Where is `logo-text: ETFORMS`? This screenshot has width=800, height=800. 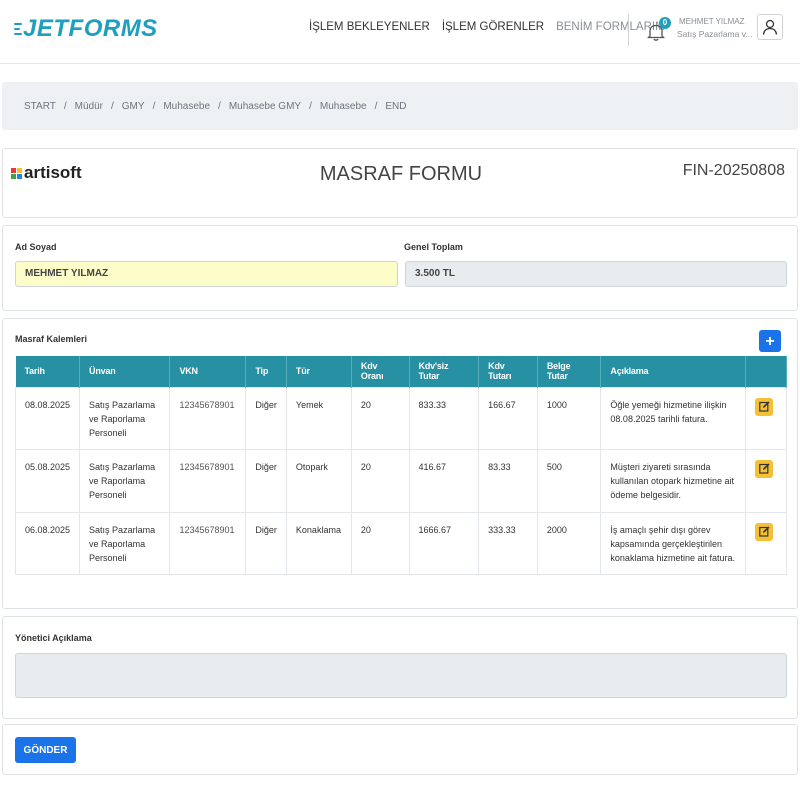
logo-text: ETFORMS is located at coordinates (97, 28).